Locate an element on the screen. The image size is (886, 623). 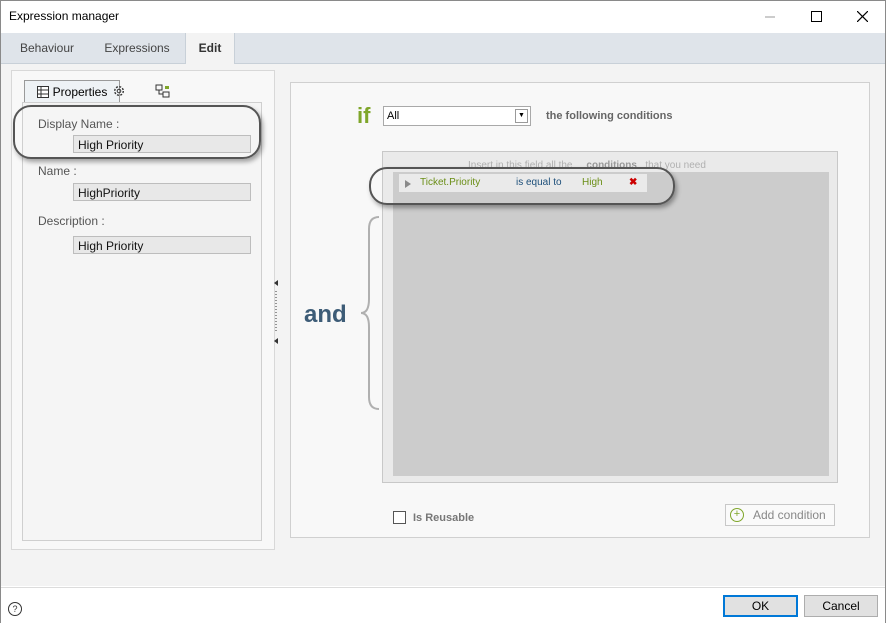
curly-brace-icon is located at coordinates (370, 313).